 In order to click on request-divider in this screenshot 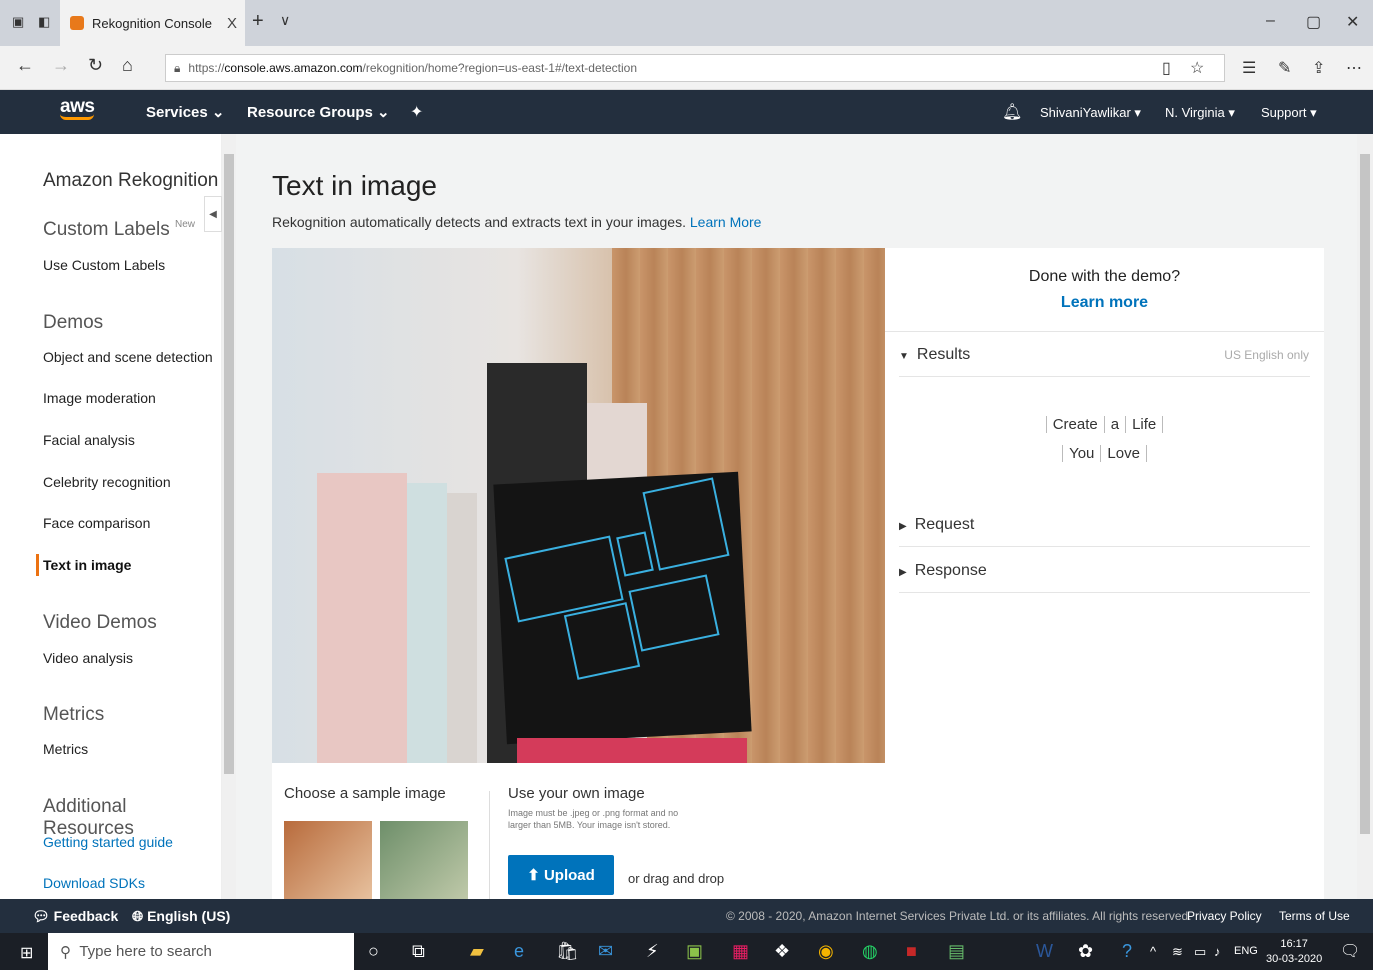, I will do `click(1104, 546)`.